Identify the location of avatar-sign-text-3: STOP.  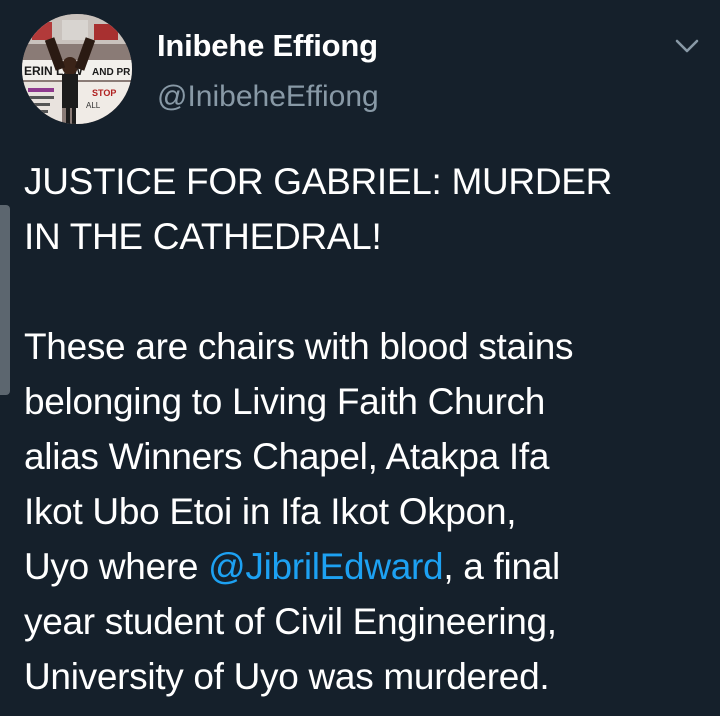
(104, 93).